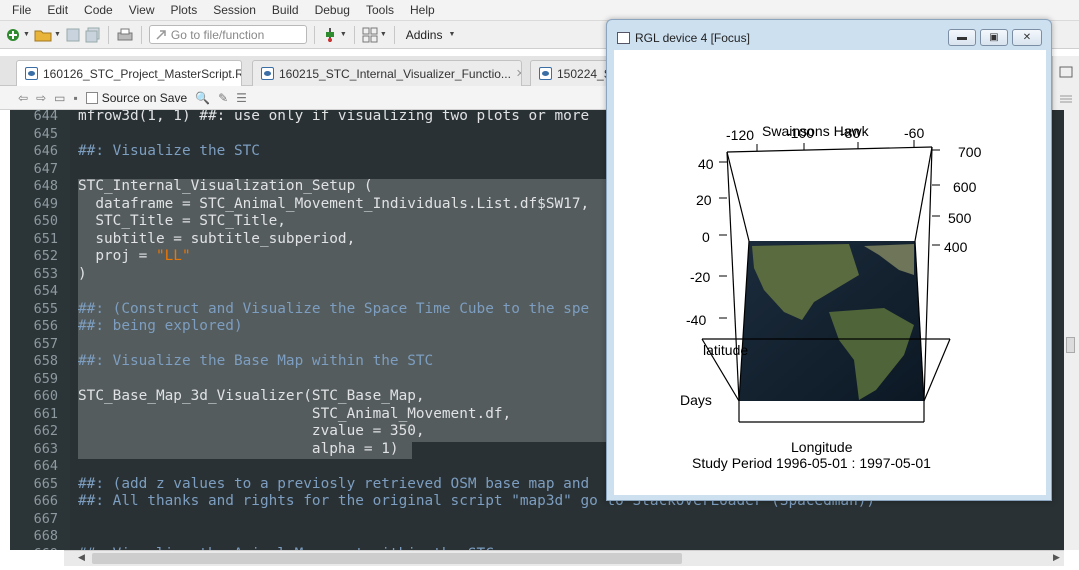  Describe the element at coordinates (970, 152) in the screenshot. I see `z-tick-label: 700` at that location.